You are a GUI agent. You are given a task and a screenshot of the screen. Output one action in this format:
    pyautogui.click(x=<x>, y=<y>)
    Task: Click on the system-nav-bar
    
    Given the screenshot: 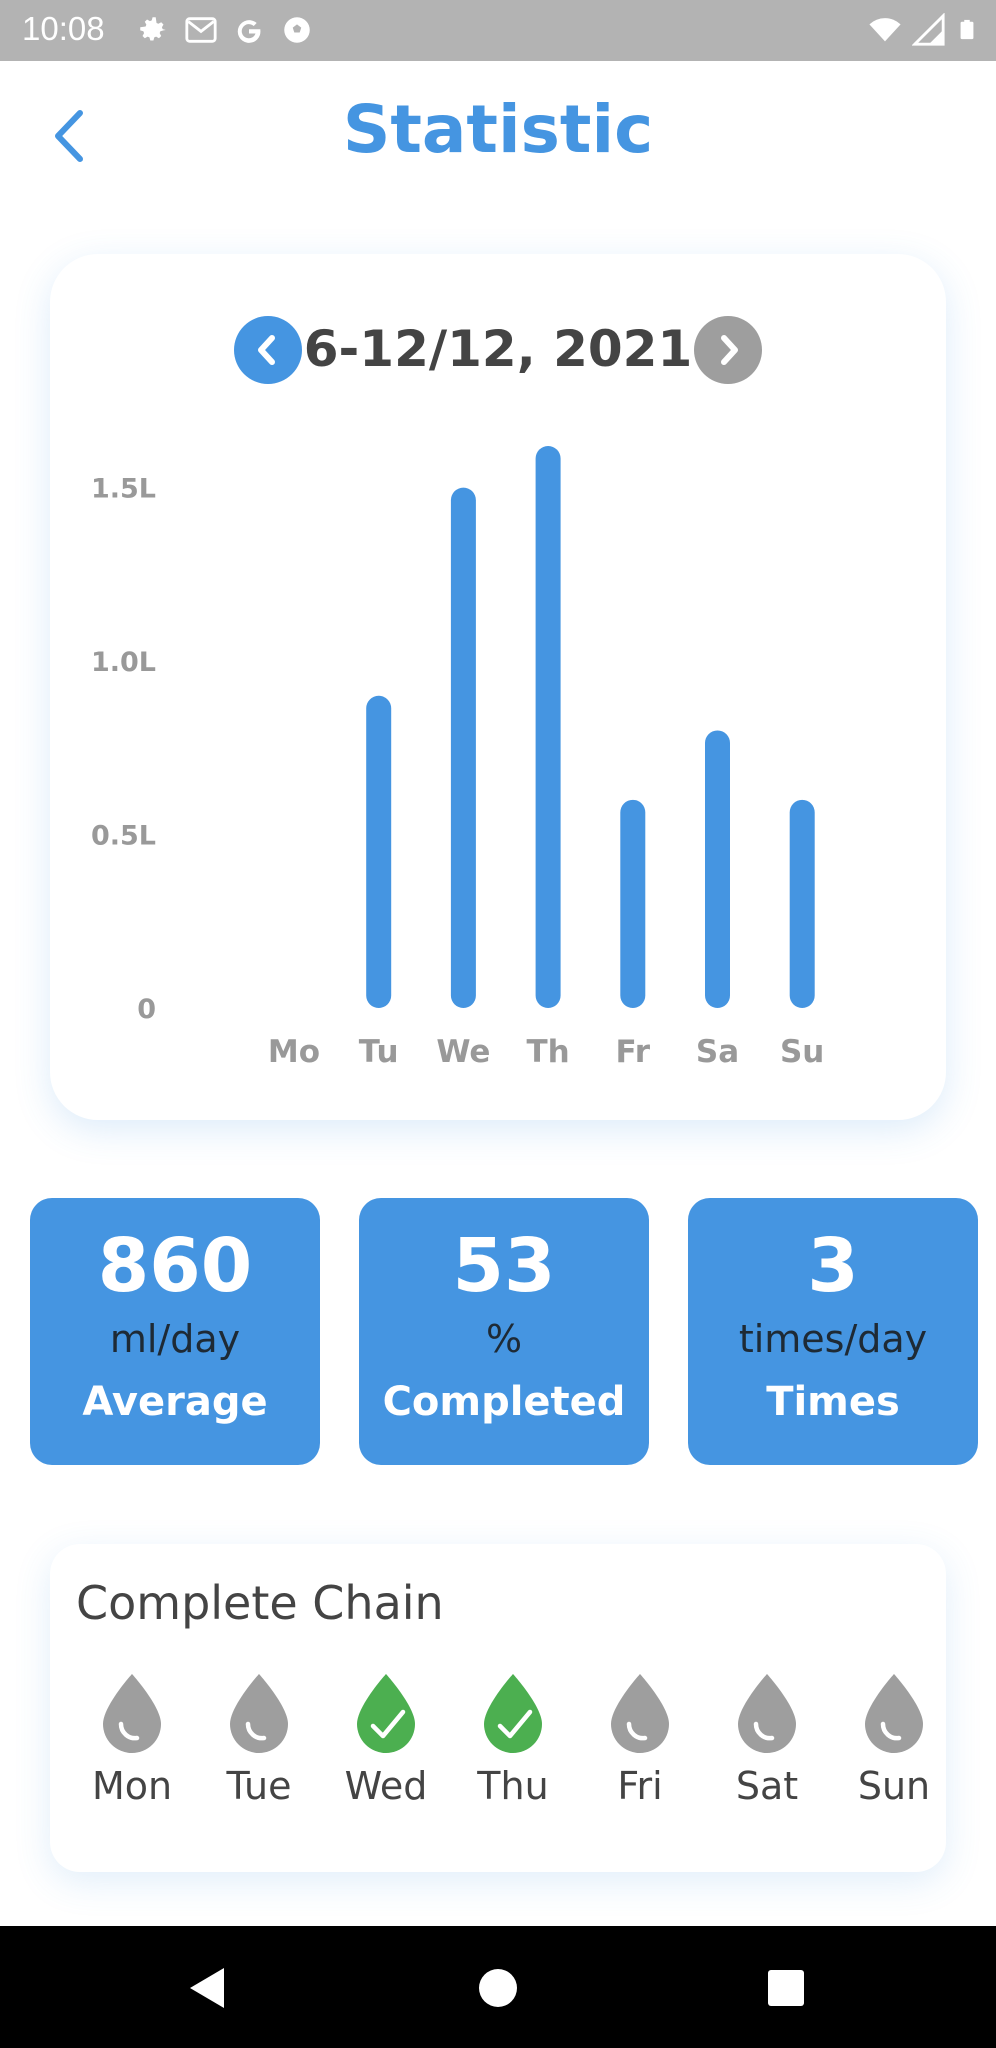 What is the action you would take?
    pyautogui.click(x=498, y=1987)
    